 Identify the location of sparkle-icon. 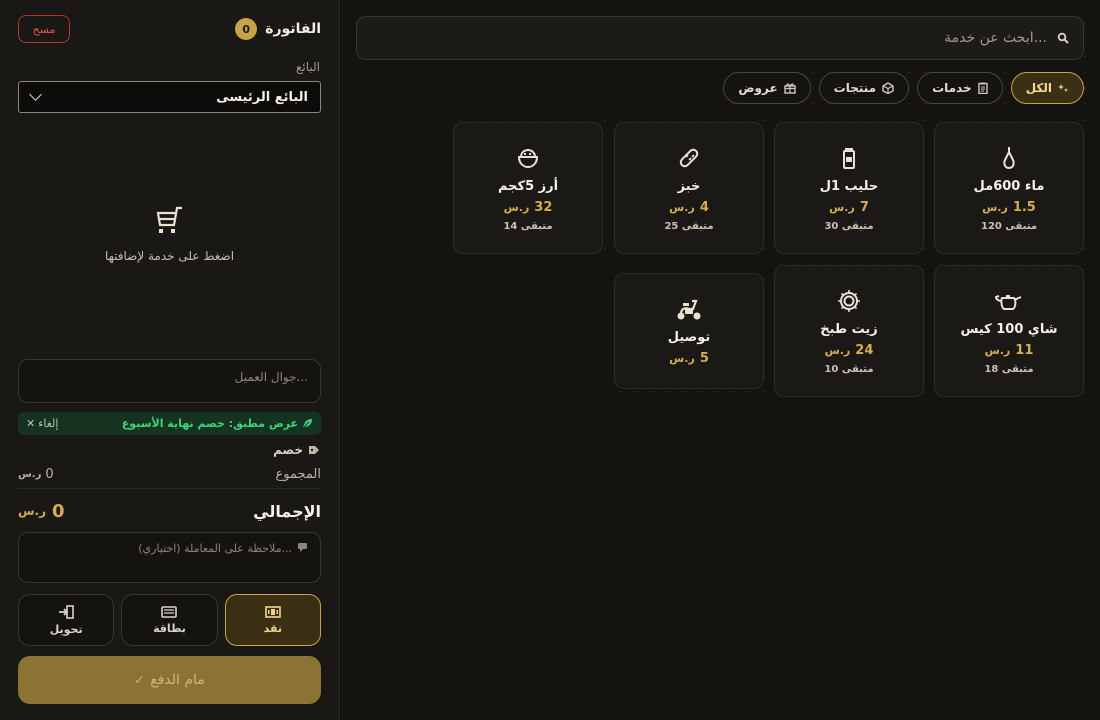
(1063, 87).